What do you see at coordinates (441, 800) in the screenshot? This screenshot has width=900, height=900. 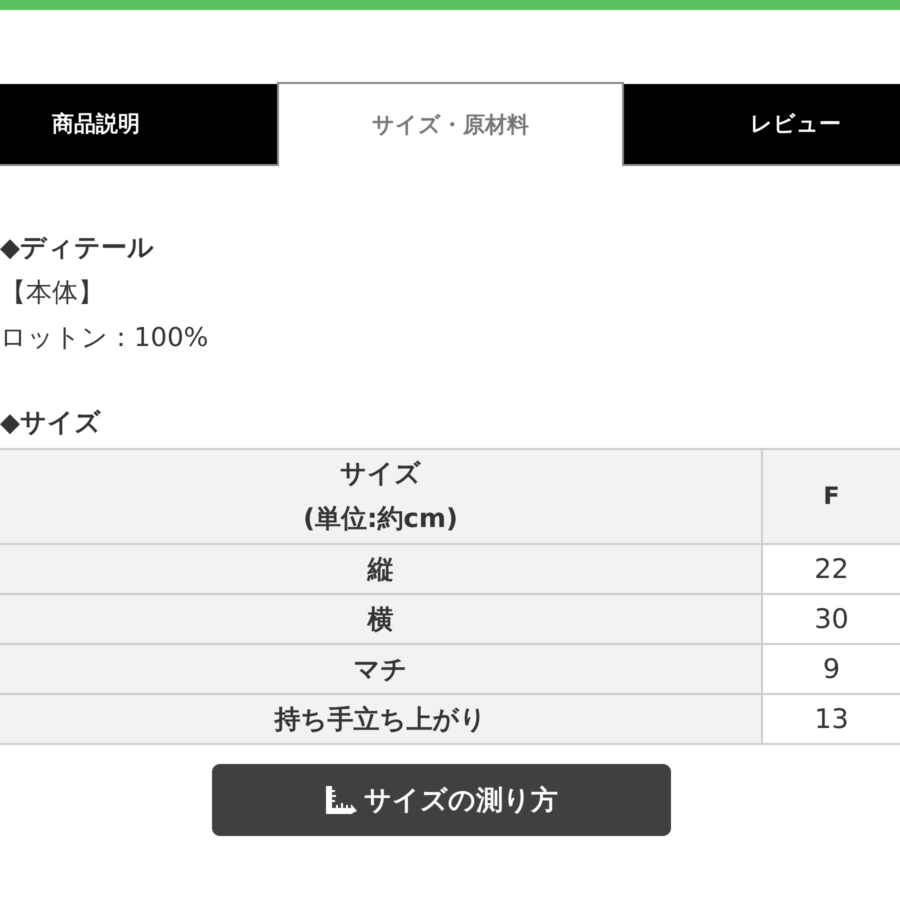 I see `size-guide-button: サイズの測り方` at bounding box center [441, 800].